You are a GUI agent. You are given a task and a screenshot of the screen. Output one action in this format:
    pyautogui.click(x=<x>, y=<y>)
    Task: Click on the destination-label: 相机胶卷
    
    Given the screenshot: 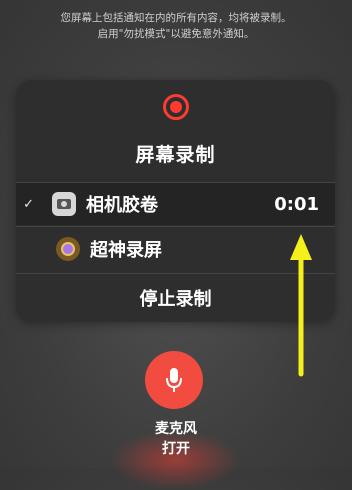 What is the action you would take?
    pyautogui.click(x=122, y=205)
    